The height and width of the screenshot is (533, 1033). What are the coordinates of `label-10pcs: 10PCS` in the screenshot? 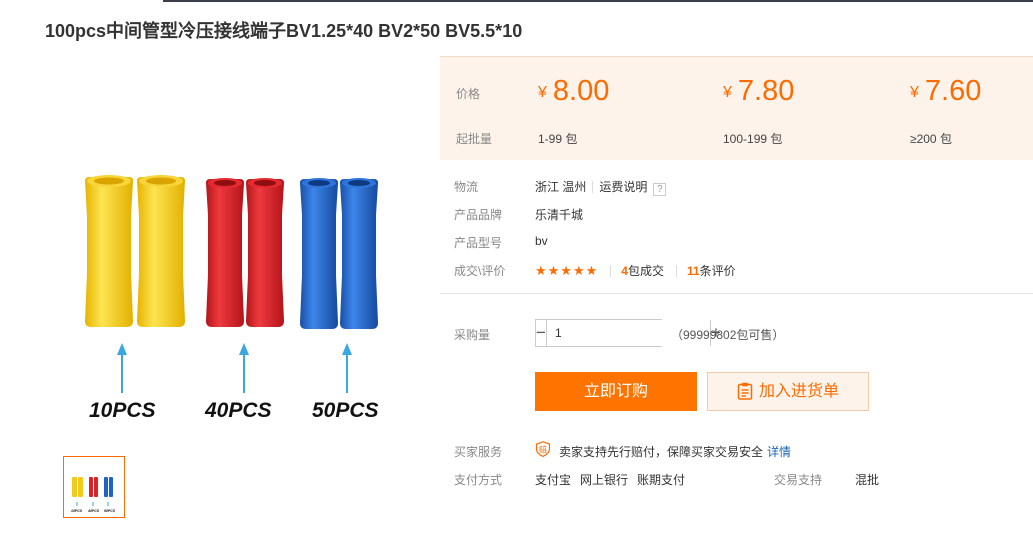 It's located at (122, 410).